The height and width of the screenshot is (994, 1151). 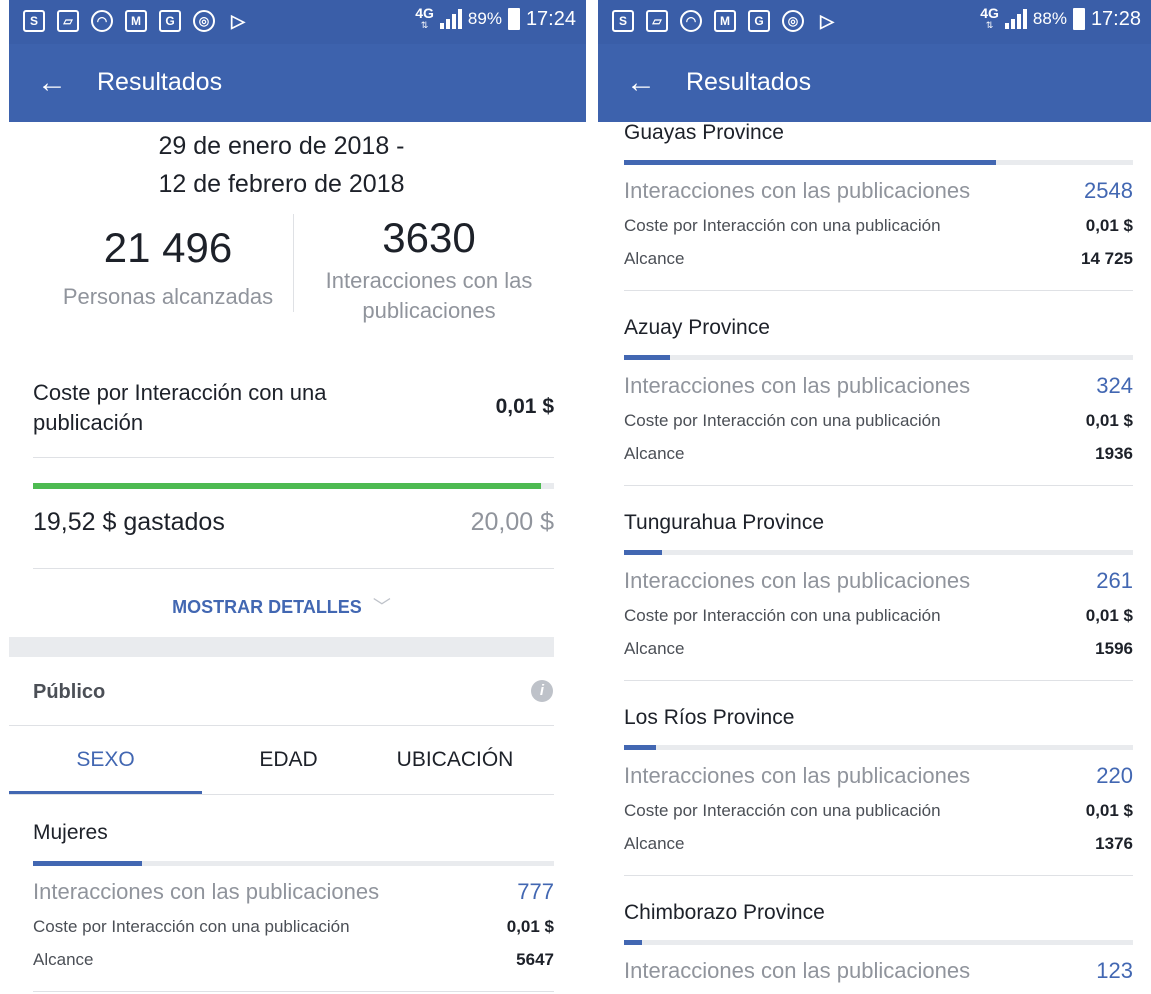 What do you see at coordinates (293, 486) in the screenshot?
I see `budget-progress-bar` at bounding box center [293, 486].